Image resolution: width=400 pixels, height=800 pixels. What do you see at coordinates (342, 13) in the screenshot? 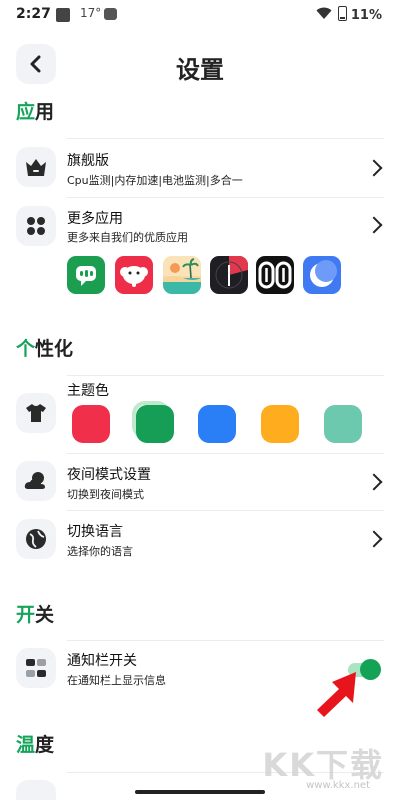
I see `battery-icon` at bounding box center [342, 13].